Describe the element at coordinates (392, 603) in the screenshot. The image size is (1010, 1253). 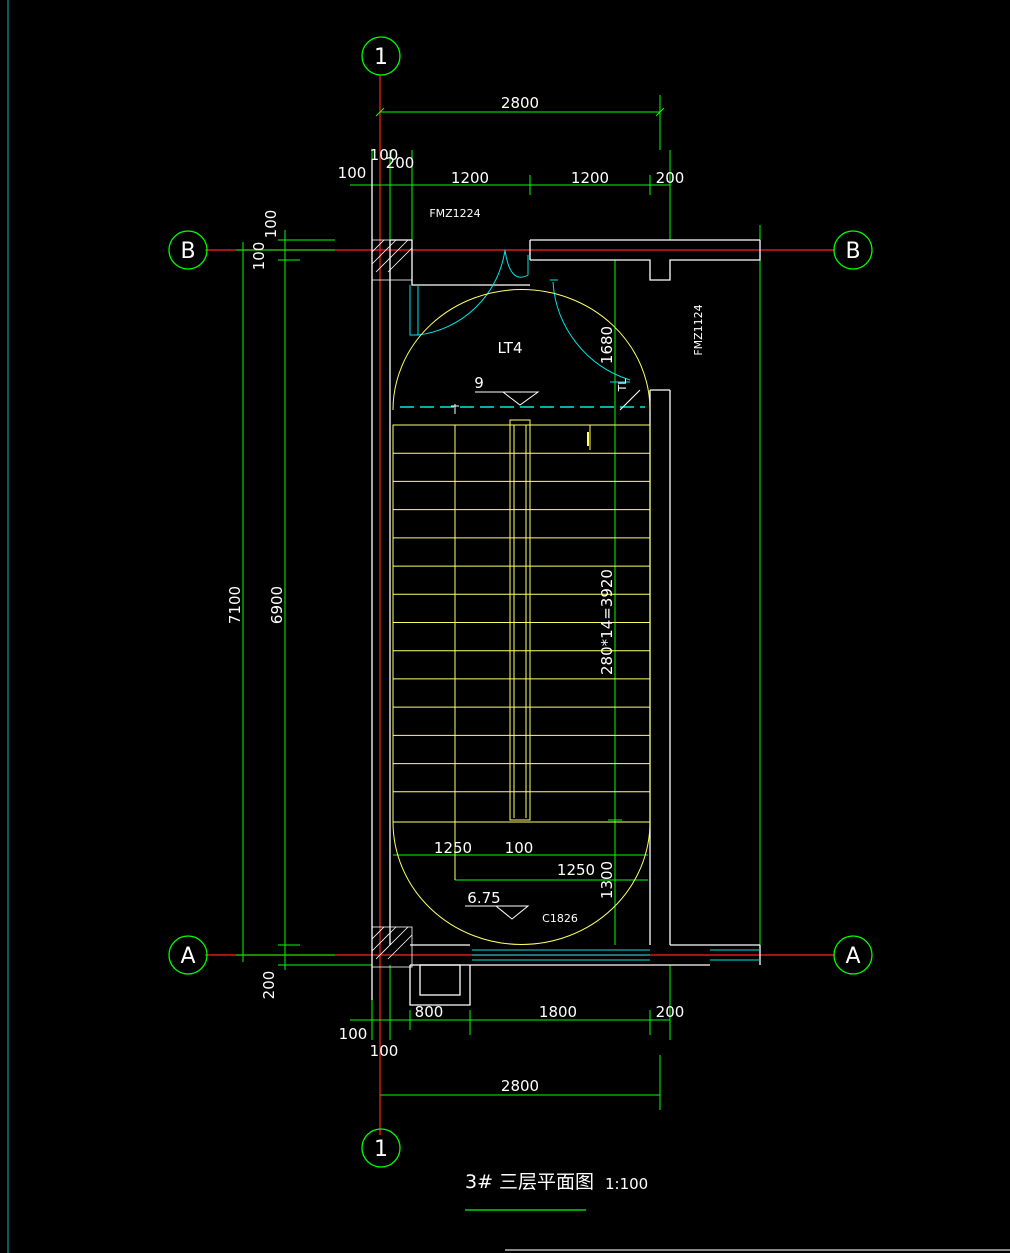
I see `column-hatch` at that location.